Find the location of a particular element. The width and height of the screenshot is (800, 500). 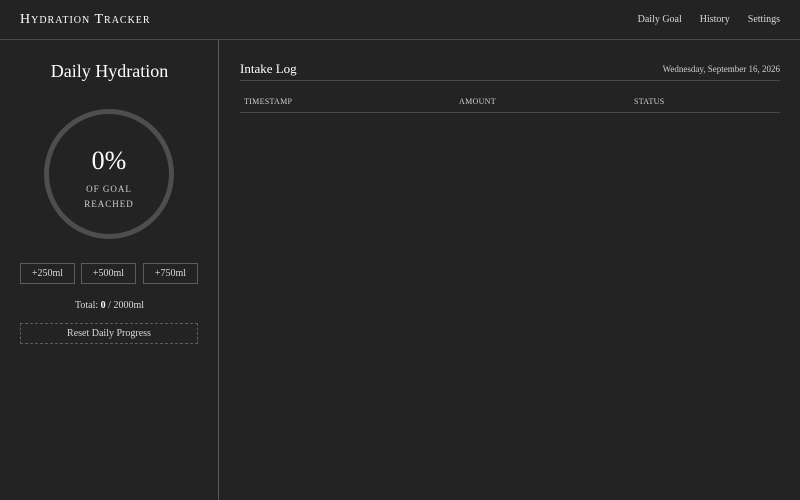

header-divider is located at coordinates (510, 80).